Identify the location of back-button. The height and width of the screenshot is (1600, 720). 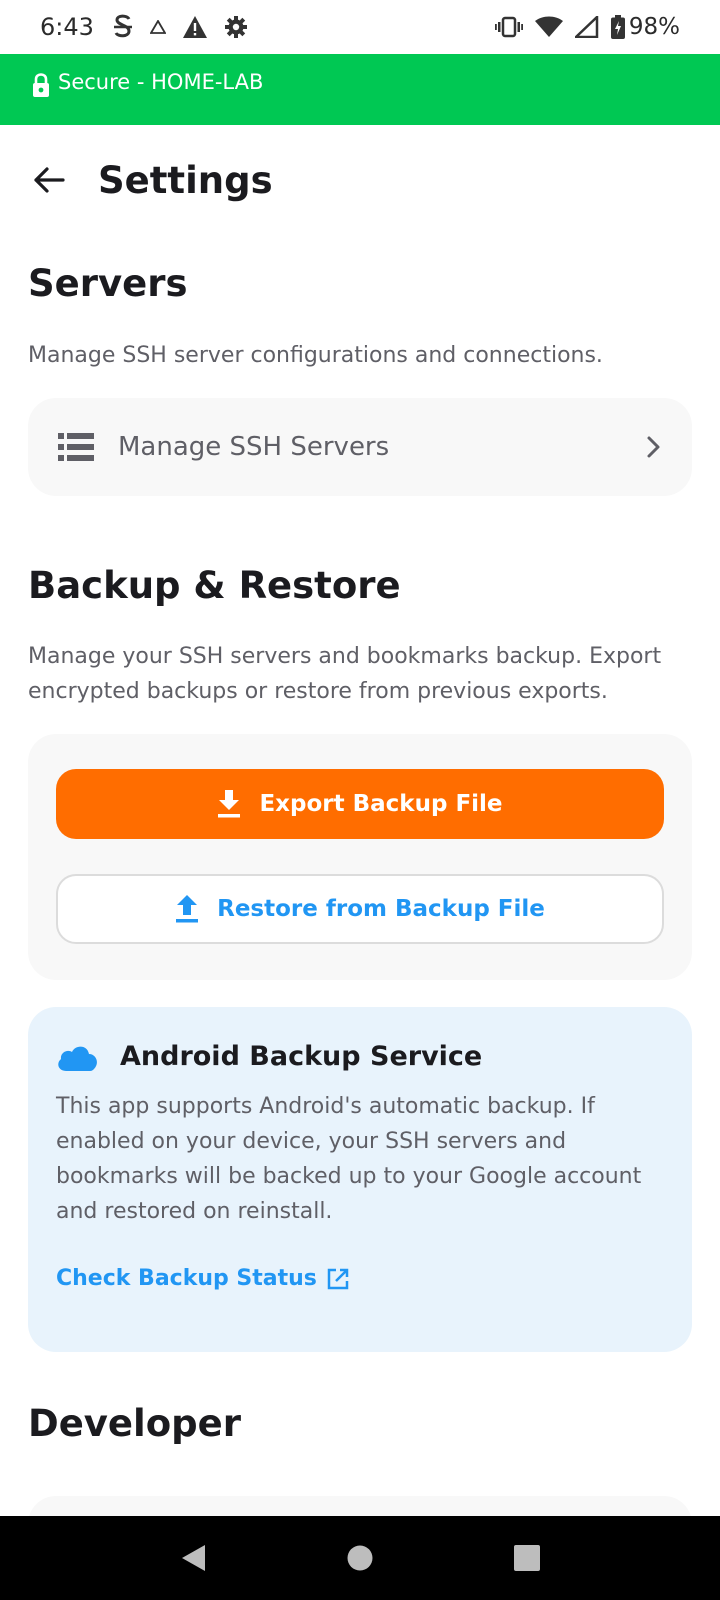
(49, 180).